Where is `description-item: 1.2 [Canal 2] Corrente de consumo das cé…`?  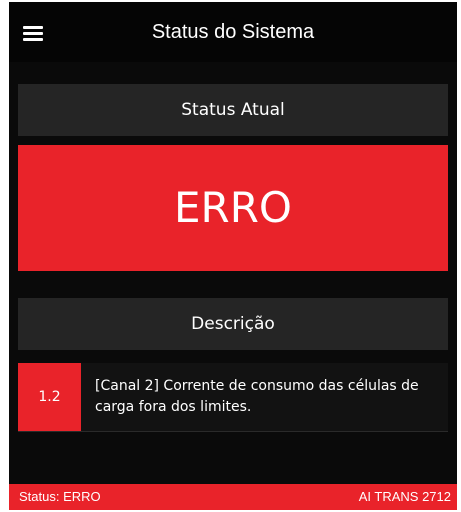
description-item: 1.2 [Canal 2] Corrente de consumo das cé… is located at coordinates (233, 397).